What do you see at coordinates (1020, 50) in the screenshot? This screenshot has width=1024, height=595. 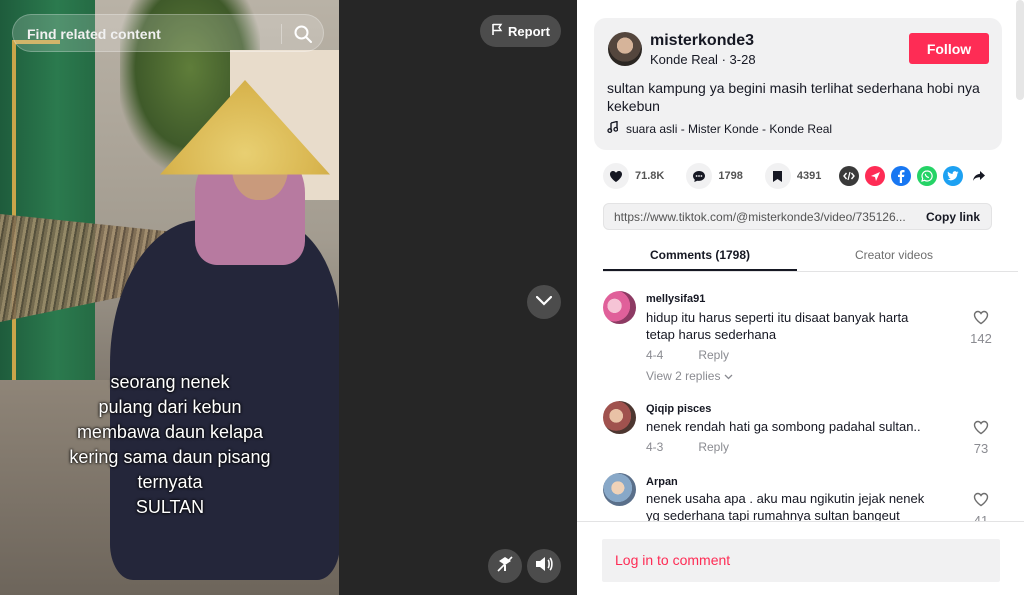 I see `panel-scrollbar` at bounding box center [1020, 50].